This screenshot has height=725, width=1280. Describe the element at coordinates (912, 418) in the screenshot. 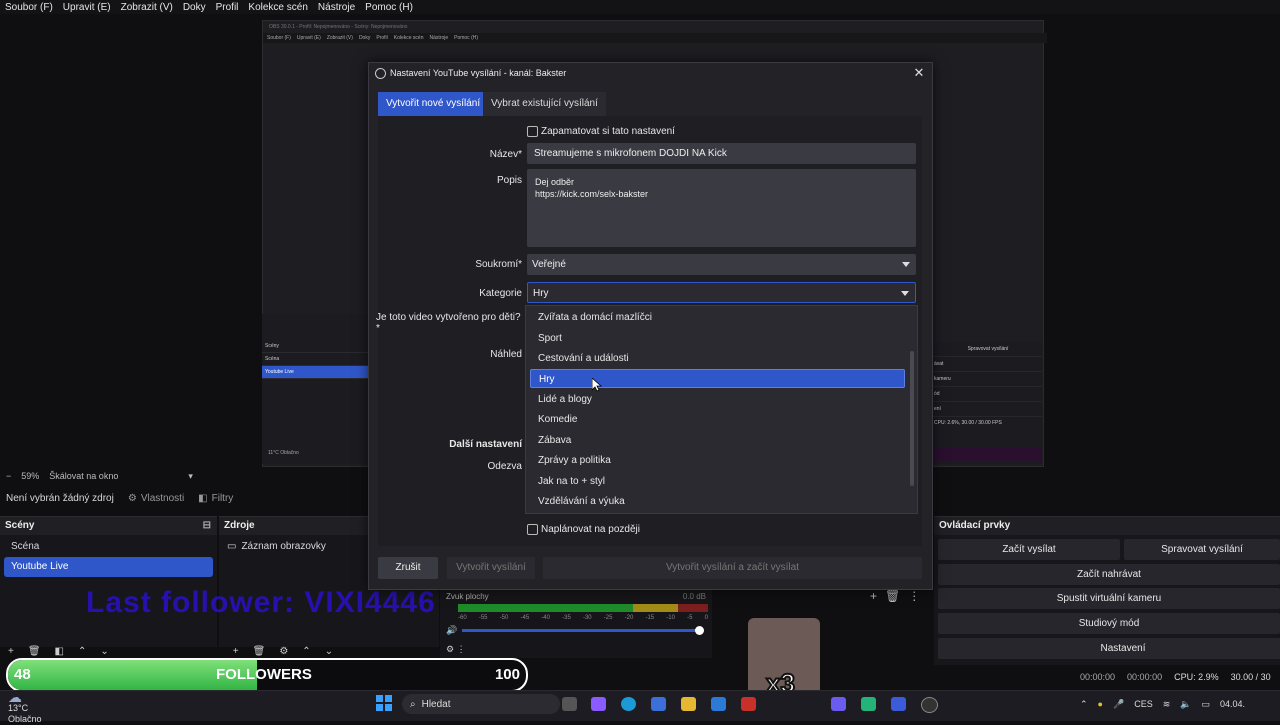

I see `dropdown-scrollbar` at that location.